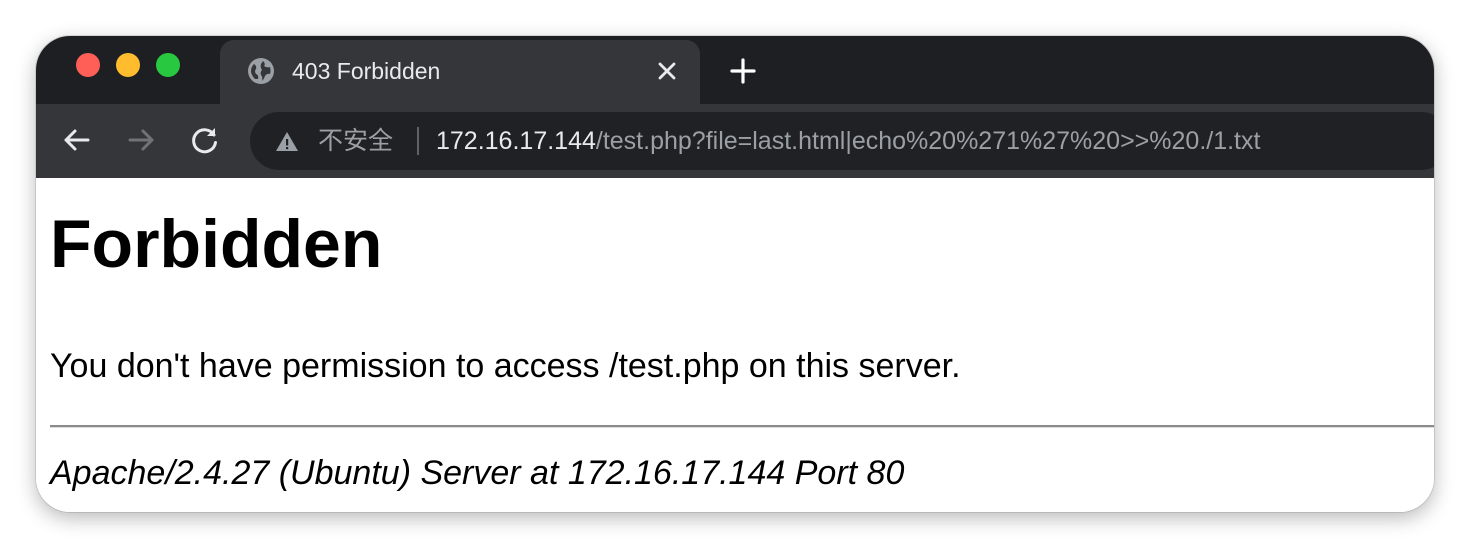 The width and height of the screenshot is (1470, 548). I want to click on tab-strip: 403 Forbidden, so click(735, 70).